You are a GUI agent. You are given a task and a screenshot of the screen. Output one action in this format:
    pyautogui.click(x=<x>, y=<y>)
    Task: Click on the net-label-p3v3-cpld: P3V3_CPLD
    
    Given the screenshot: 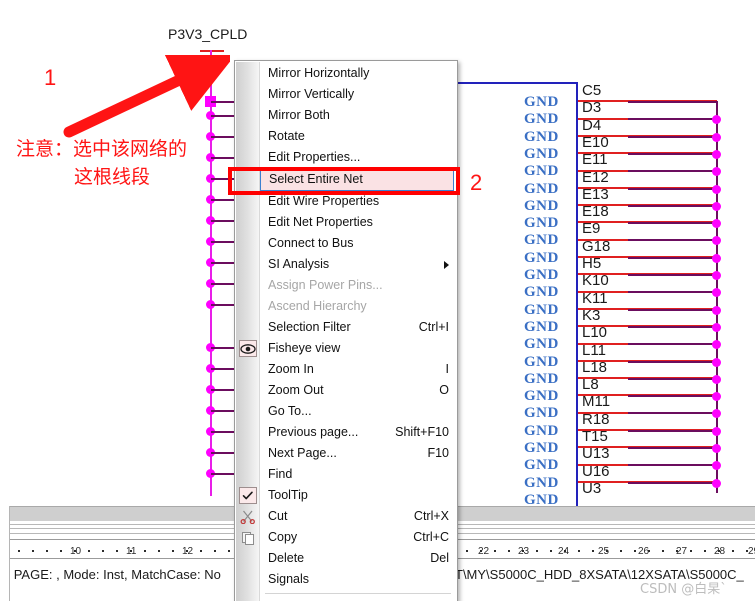 What is the action you would take?
    pyautogui.click(x=208, y=34)
    